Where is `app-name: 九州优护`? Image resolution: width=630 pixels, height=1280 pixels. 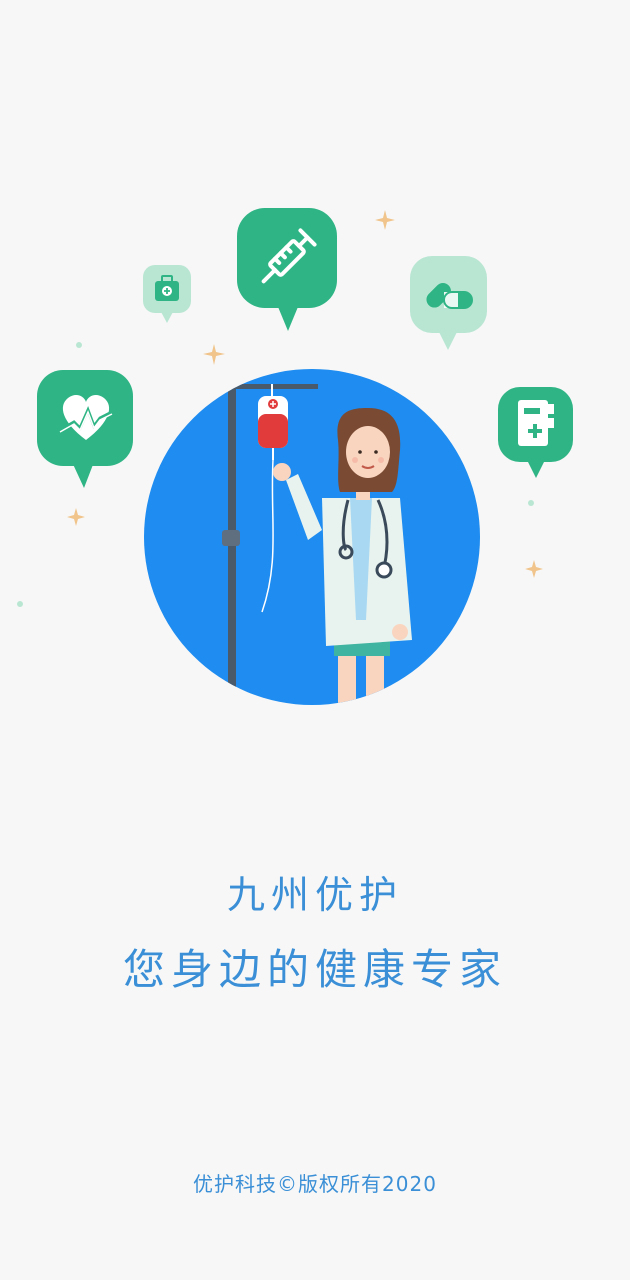 app-name: 九州优护 is located at coordinates (314, 895).